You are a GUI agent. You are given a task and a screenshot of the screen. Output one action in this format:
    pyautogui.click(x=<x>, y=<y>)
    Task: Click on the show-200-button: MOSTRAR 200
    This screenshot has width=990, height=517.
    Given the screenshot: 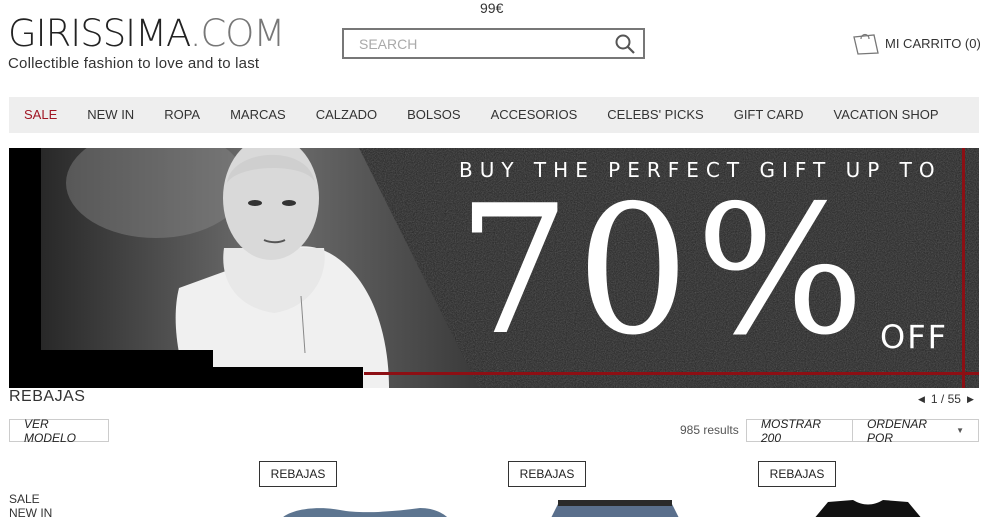 What is the action you would take?
    pyautogui.click(x=799, y=430)
    